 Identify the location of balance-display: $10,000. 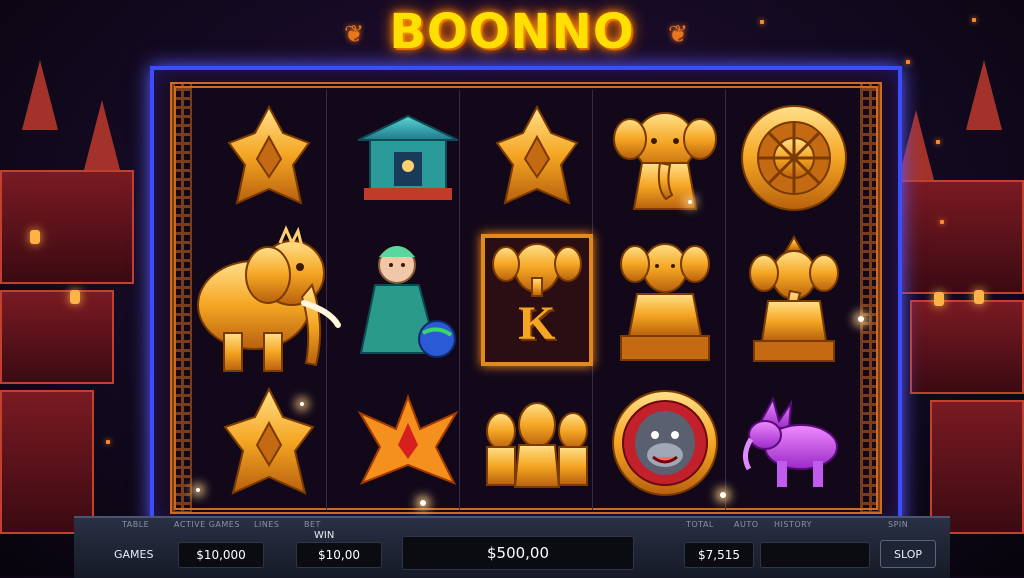
(221, 555).